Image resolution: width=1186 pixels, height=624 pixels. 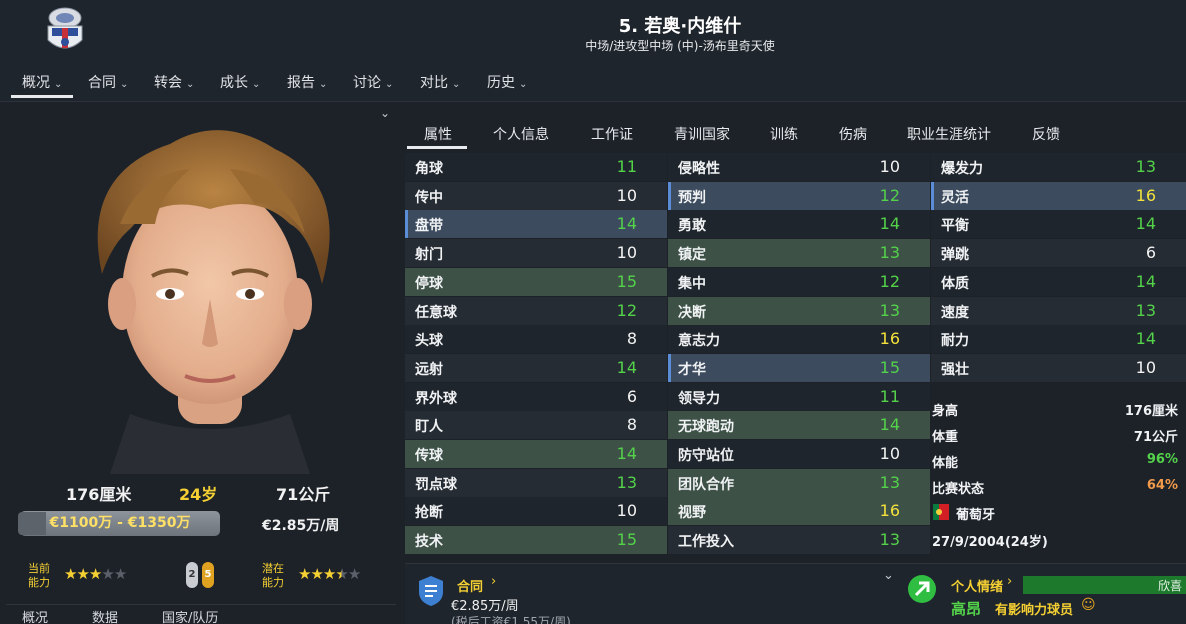 I want to click on left-tab-overview: 概况, so click(x=35, y=615).